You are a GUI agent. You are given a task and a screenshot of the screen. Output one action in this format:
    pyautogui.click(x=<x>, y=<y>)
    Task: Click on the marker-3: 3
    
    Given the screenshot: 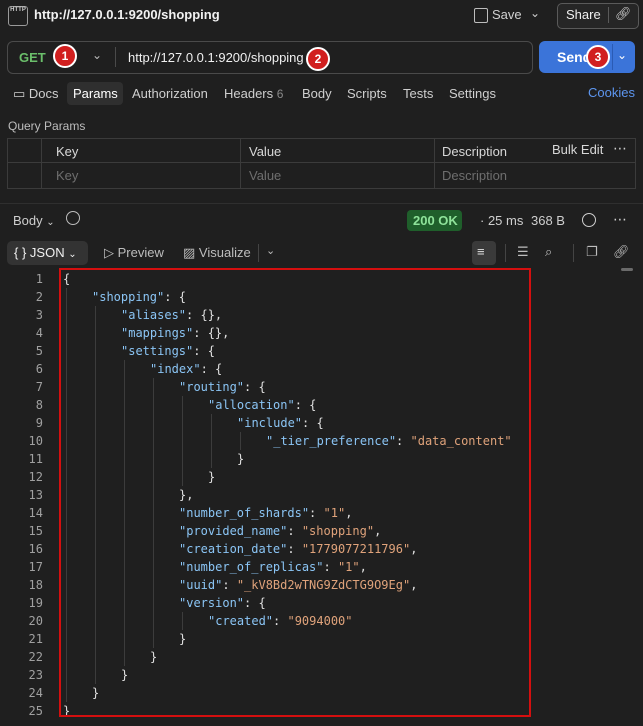 What is the action you would take?
    pyautogui.click(x=598, y=57)
    